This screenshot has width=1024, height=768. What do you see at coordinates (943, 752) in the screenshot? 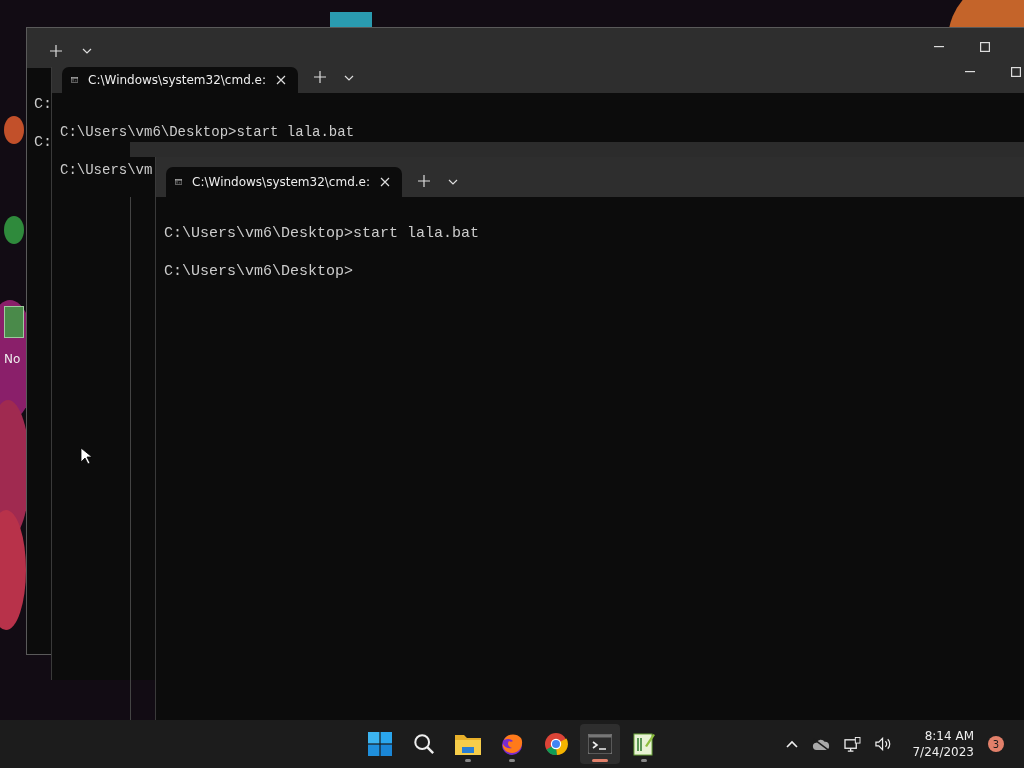
I see `clock-date: 7/24/2023` at bounding box center [943, 752].